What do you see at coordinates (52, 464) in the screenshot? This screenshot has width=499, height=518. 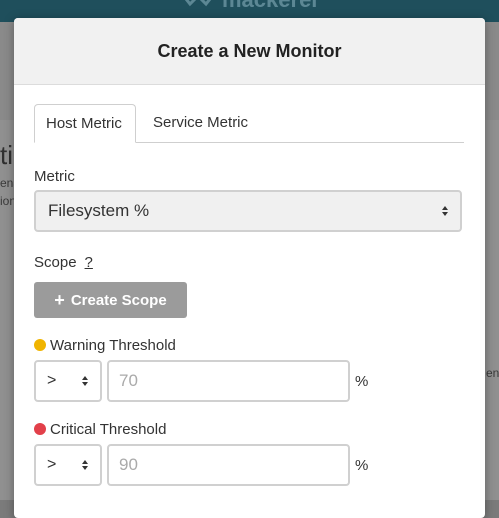 I see `critical-operator-value: >` at bounding box center [52, 464].